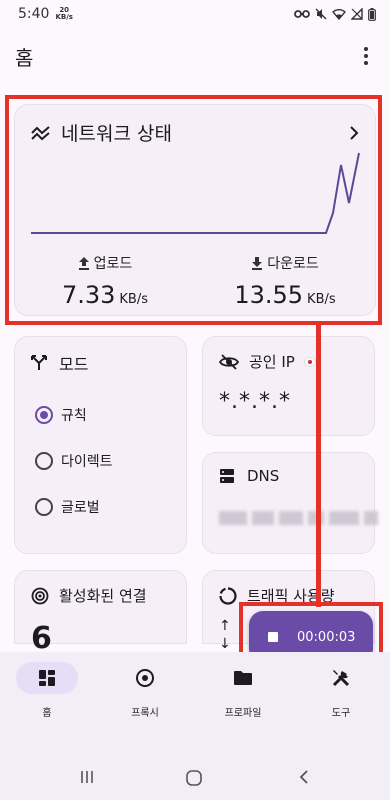 The width and height of the screenshot is (390, 800). What do you see at coordinates (229, 361) in the screenshot?
I see `visibility-off-icon` at bounding box center [229, 361].